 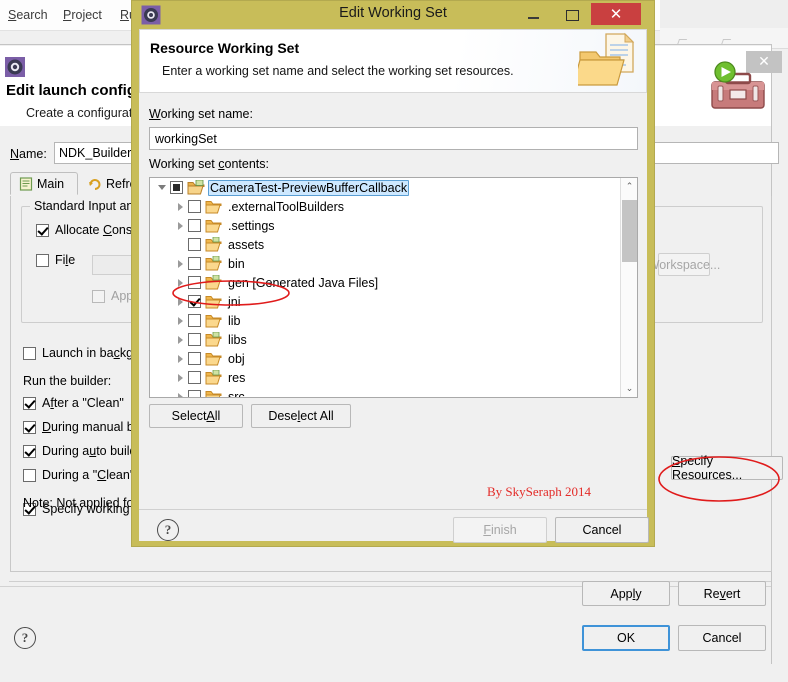 I want to click on toolbox-run-banner-icon, so click(x=738, y=87).